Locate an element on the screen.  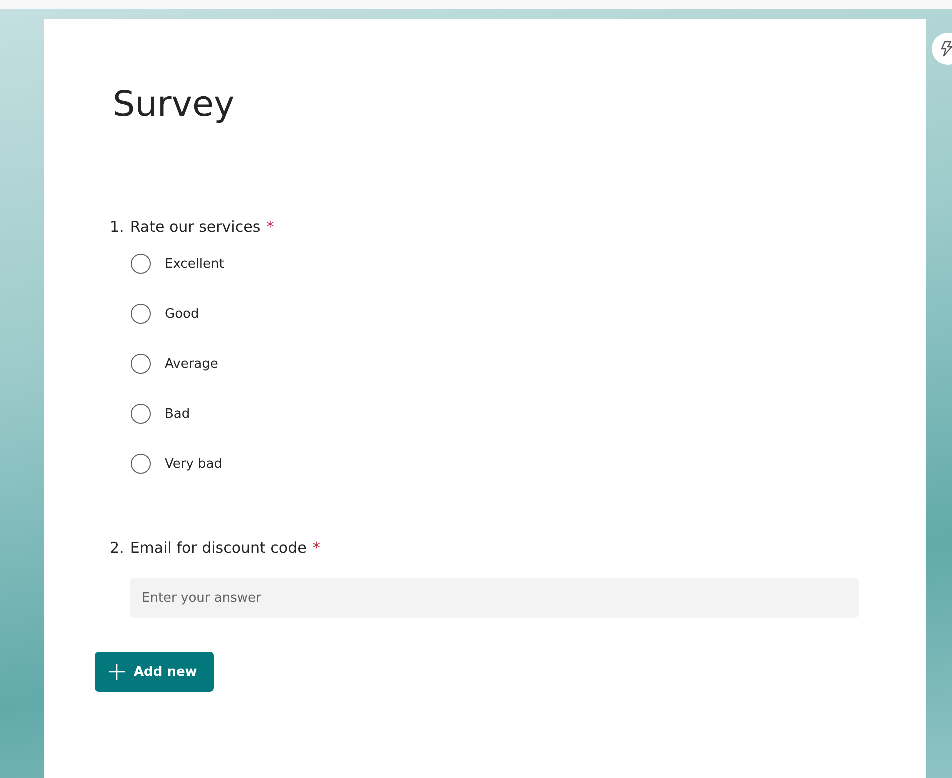
option-label: Excellent is located at coordinates (194, 264).